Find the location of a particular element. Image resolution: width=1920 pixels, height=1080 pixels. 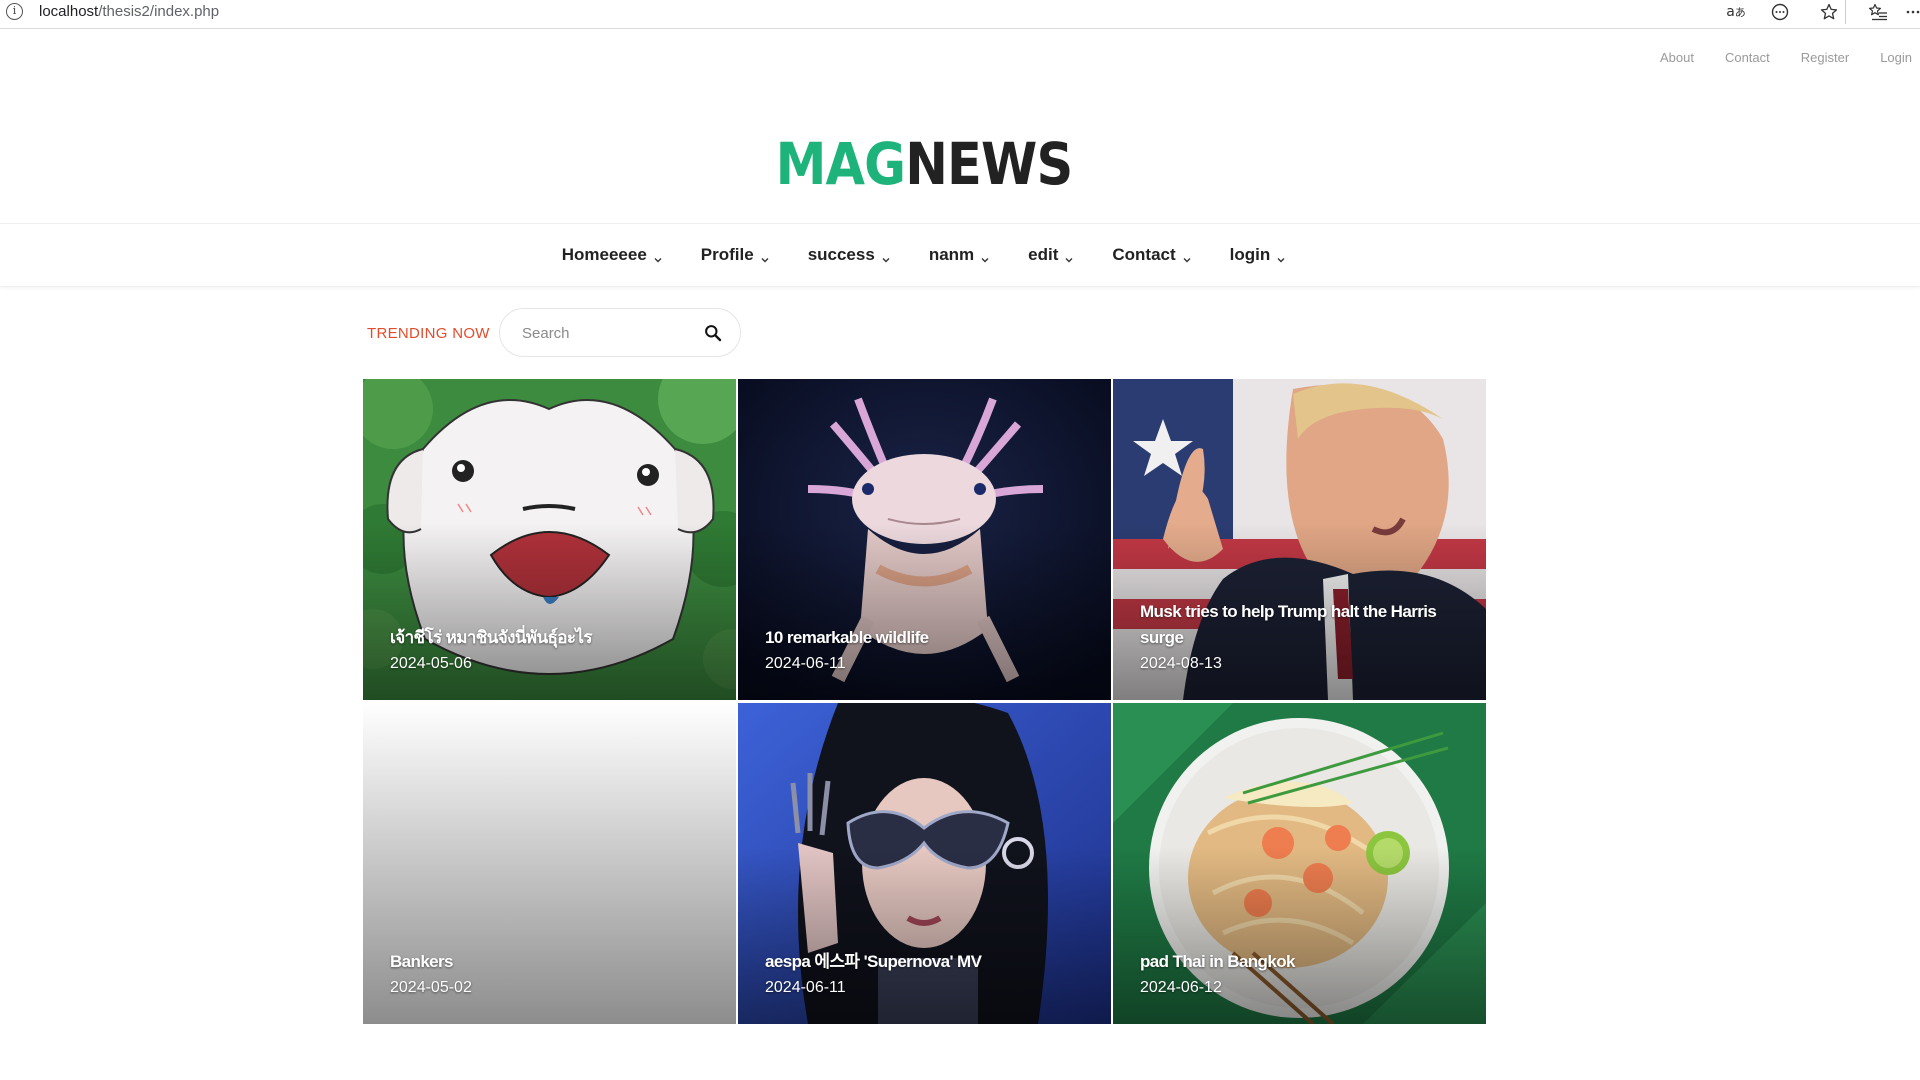

search-input is located at coordinates (607, 333).